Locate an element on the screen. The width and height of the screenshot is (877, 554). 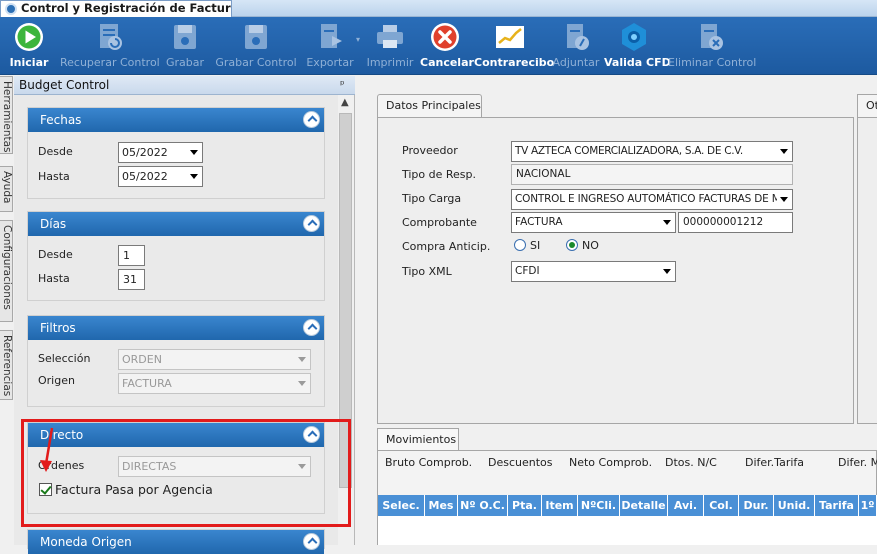
seleccion-select: ORDEN is located at coordinates (214, 359).